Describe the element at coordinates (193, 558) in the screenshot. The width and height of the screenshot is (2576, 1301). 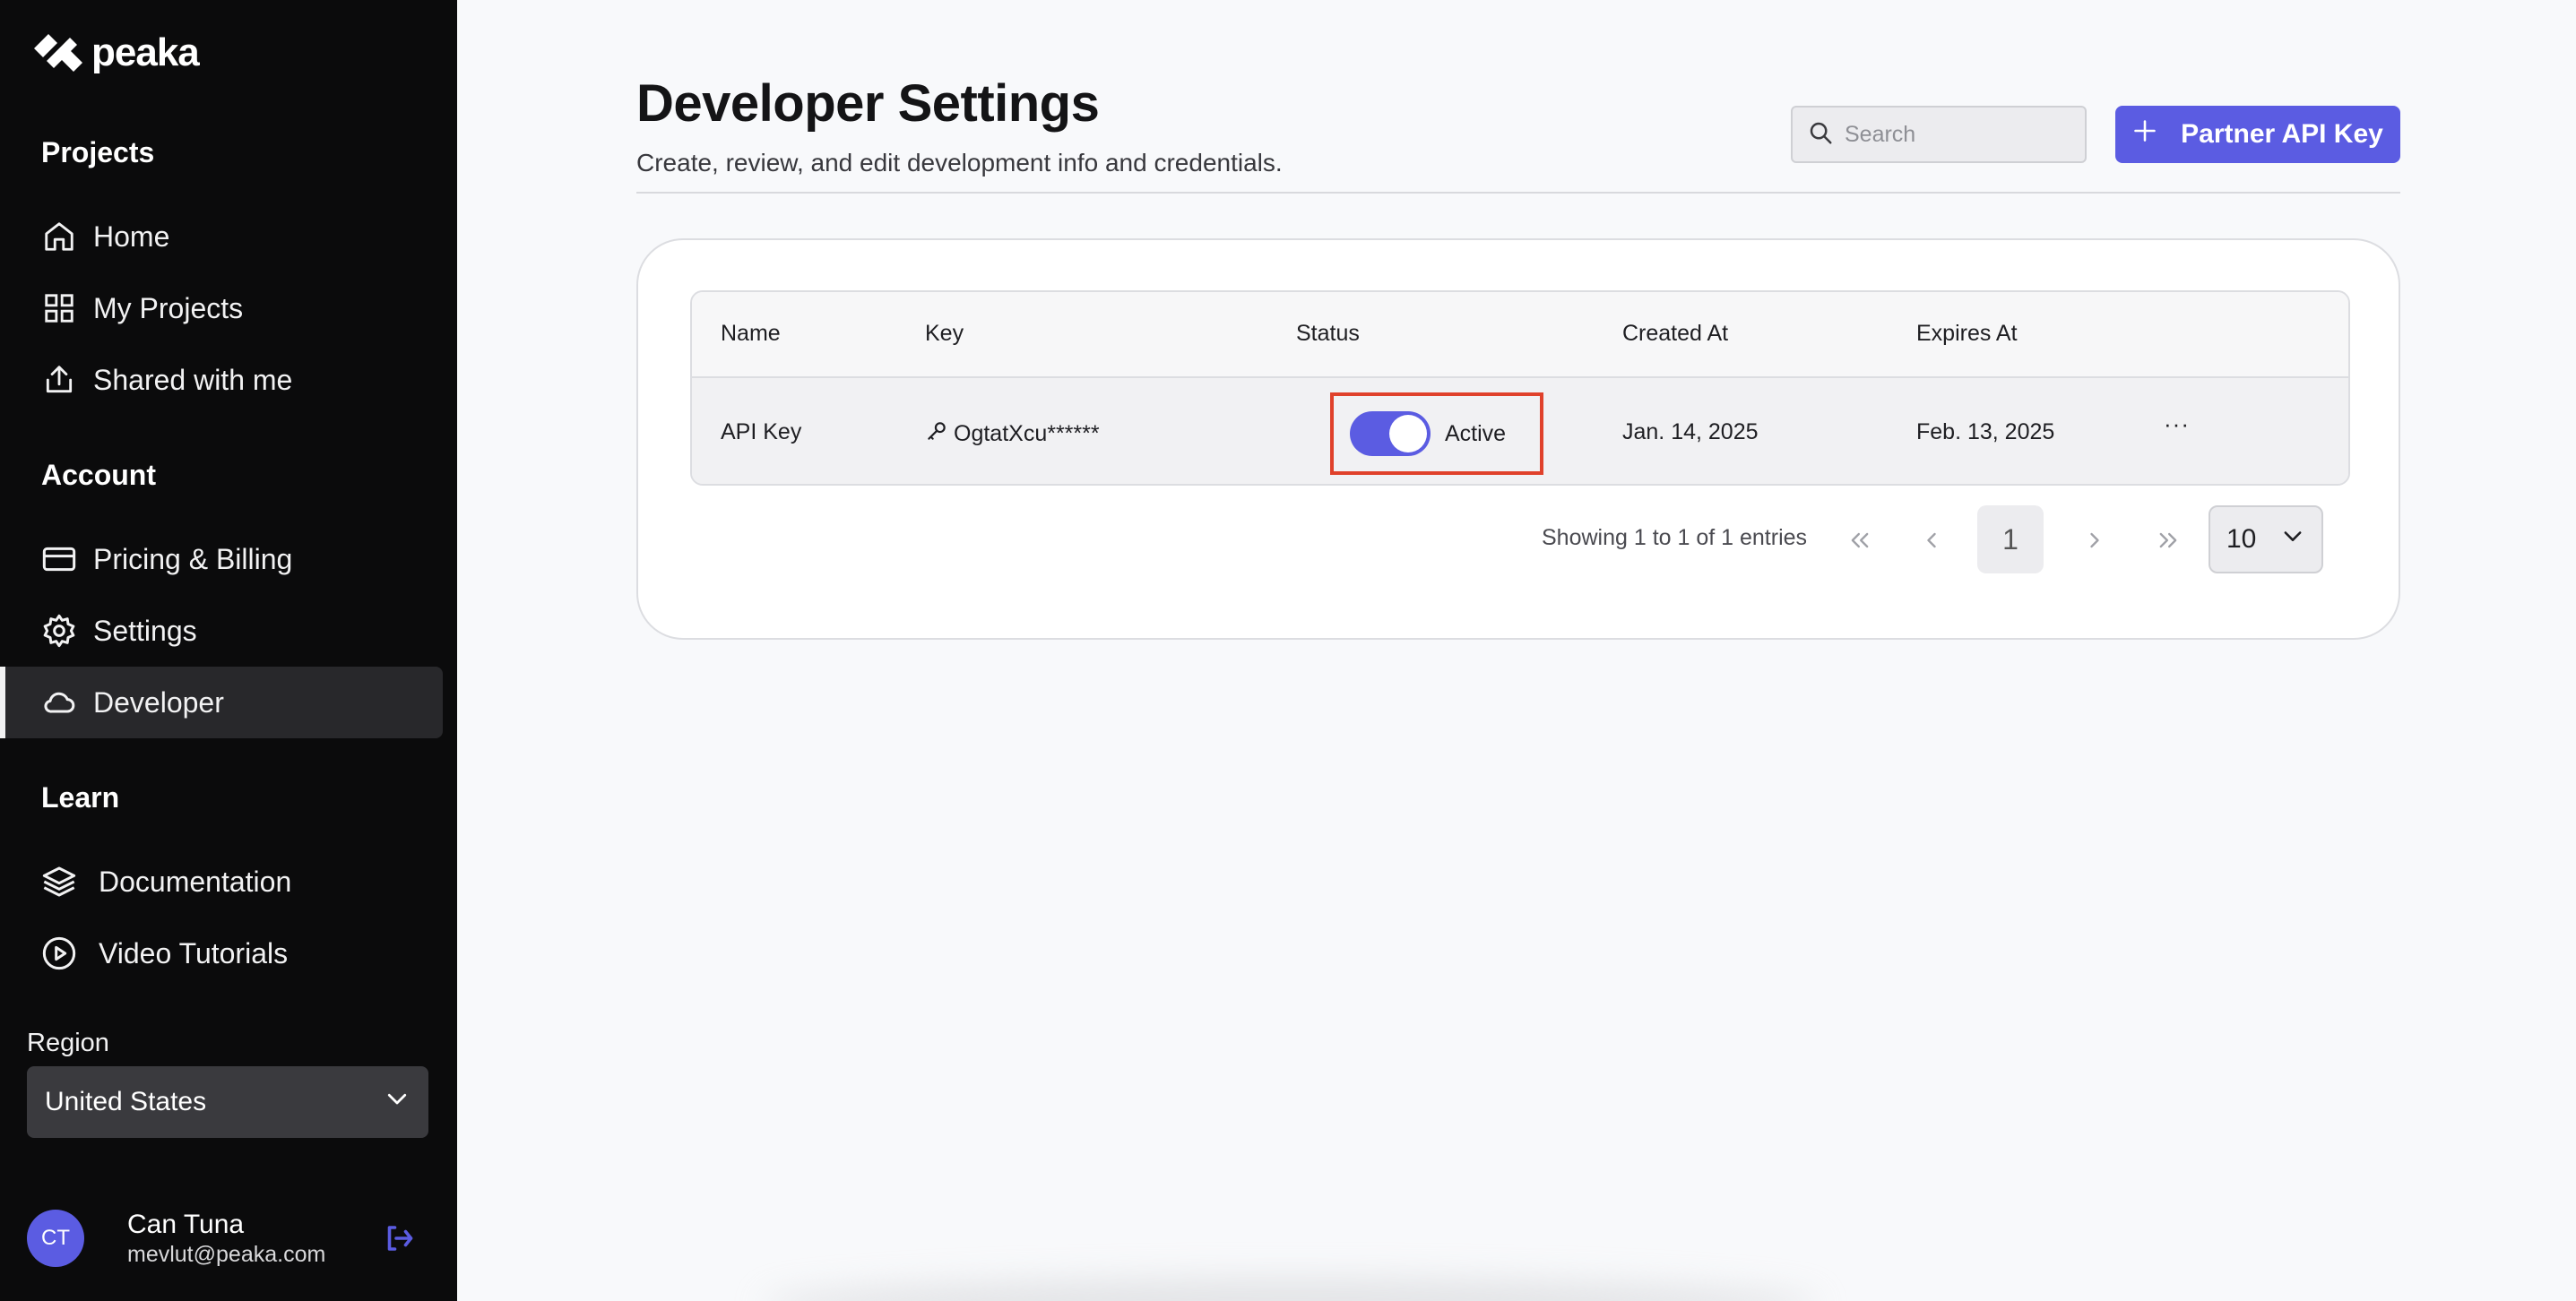
I see `sidebar-item-label: Pricing & Billing` at that location.